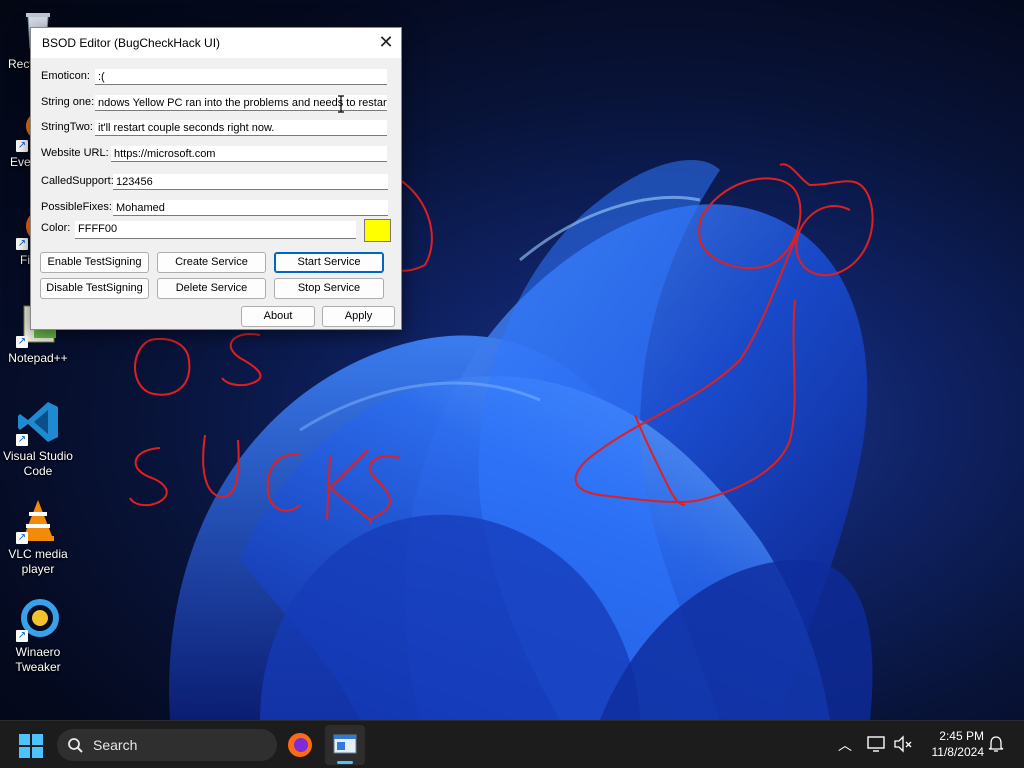 The height and width of the screenshot is (768, 1024). I want to click on about-button: About, so click(278, 316).